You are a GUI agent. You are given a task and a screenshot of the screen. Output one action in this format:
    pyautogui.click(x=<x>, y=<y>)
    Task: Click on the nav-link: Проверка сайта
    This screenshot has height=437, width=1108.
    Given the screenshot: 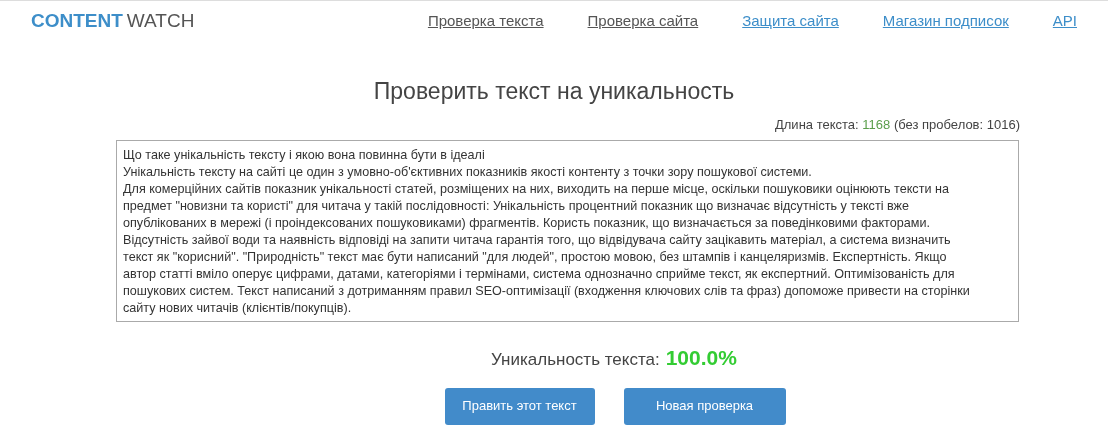 What is the action you would take?
    pyautogui.click(x=643, y=21)
    